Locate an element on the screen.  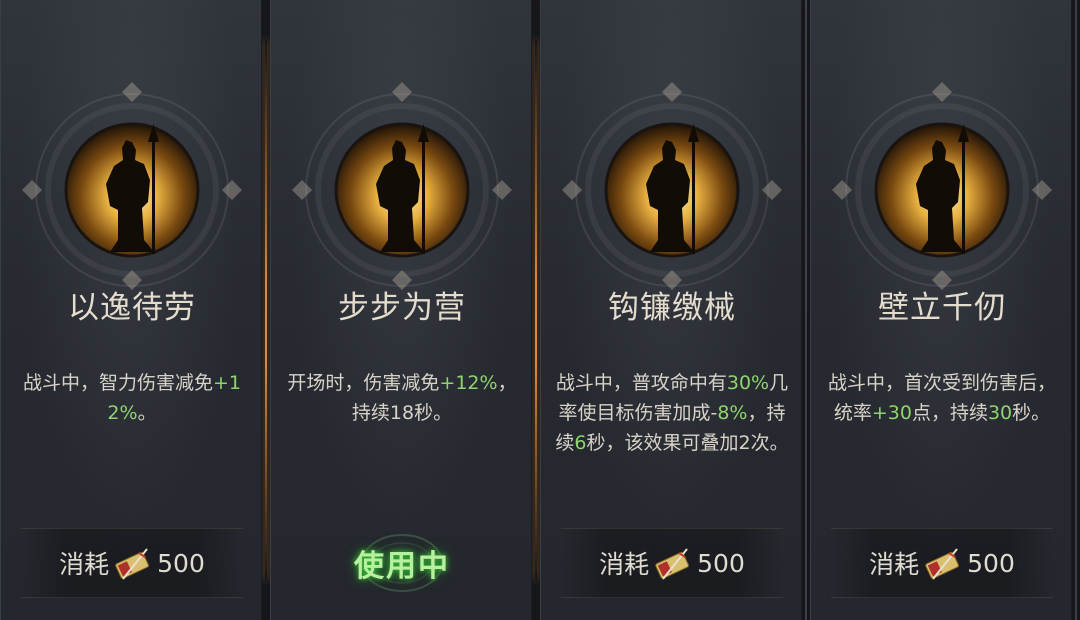
highlight-value: 6 is located at coordinates (580, 443).